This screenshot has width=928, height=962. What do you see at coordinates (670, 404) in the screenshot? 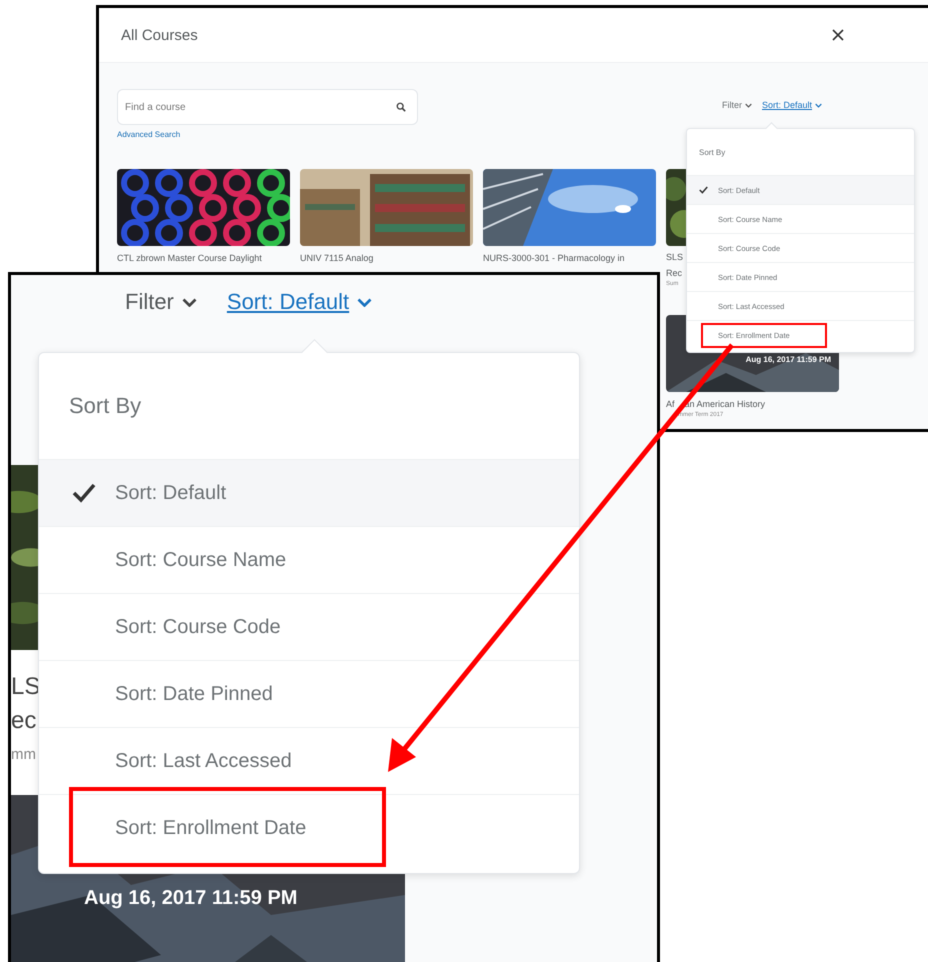
I see `course-title: Af` at bounding box center [670, 404].